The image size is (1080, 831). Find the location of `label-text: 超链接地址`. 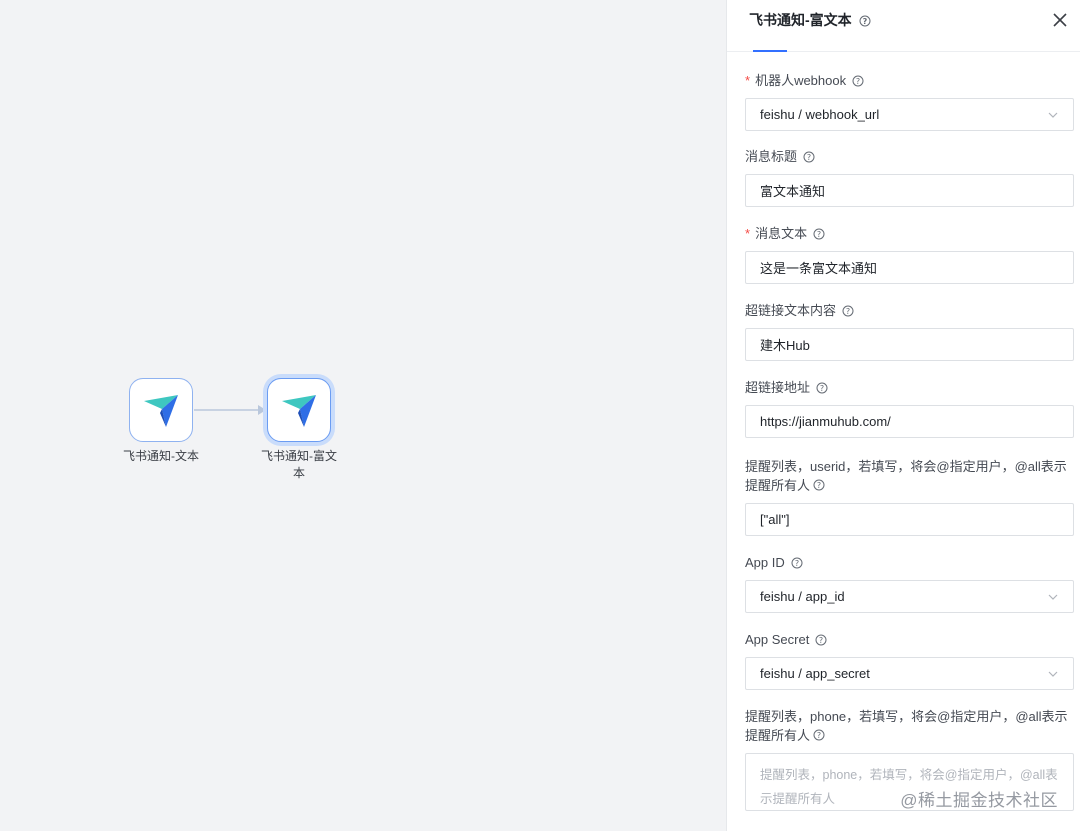

label-text: 超链接地址 is located at coordinates (778, 387).